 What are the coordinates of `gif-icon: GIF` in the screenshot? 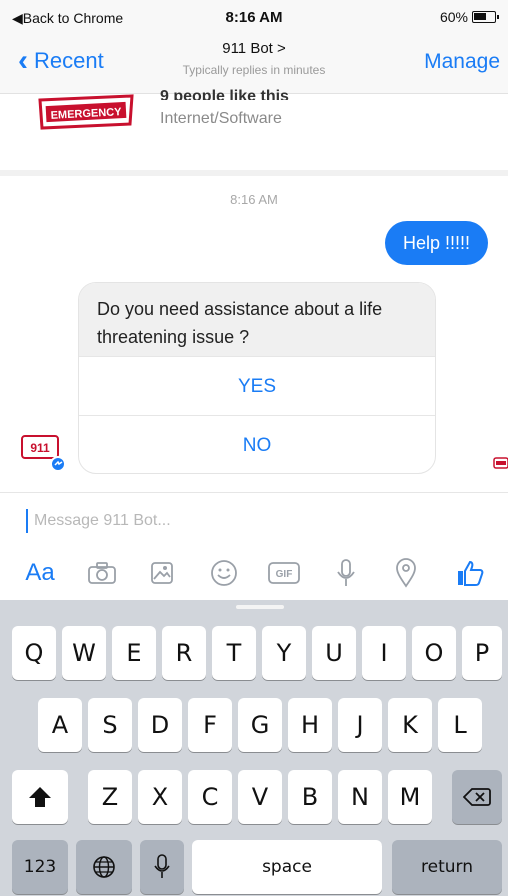 It's located at (284, 573).